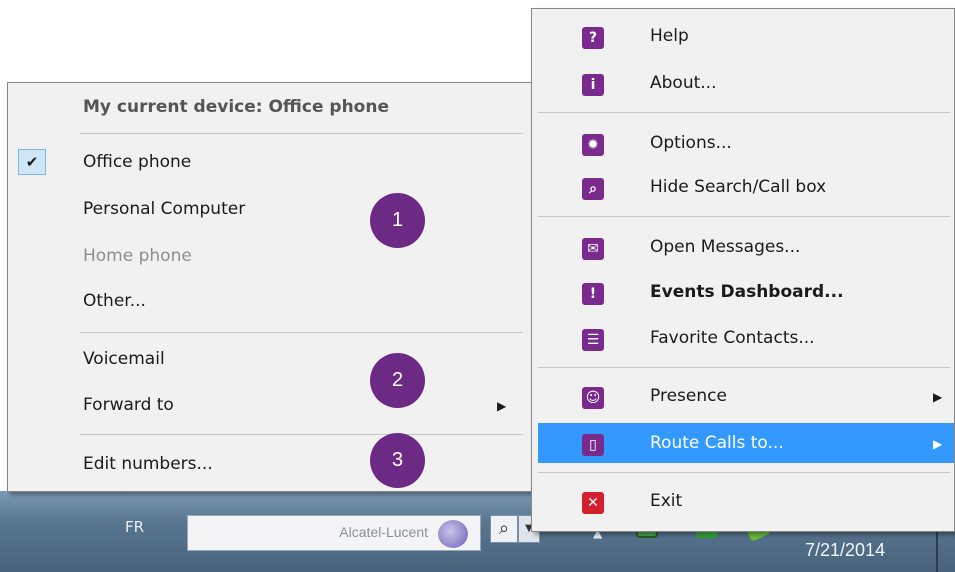 The image size is (955, 572). I want to click on mail-icon: ✉, so click(593, 249).